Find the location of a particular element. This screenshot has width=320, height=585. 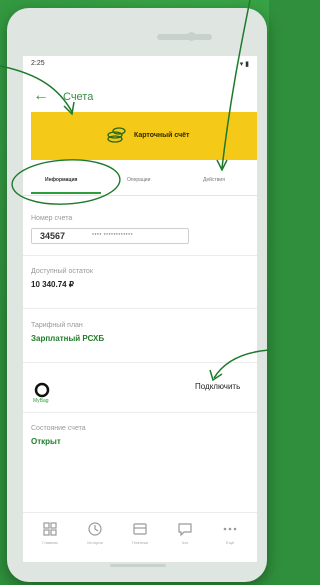

nav-label: Ещё is located at coordinates (230, 542).